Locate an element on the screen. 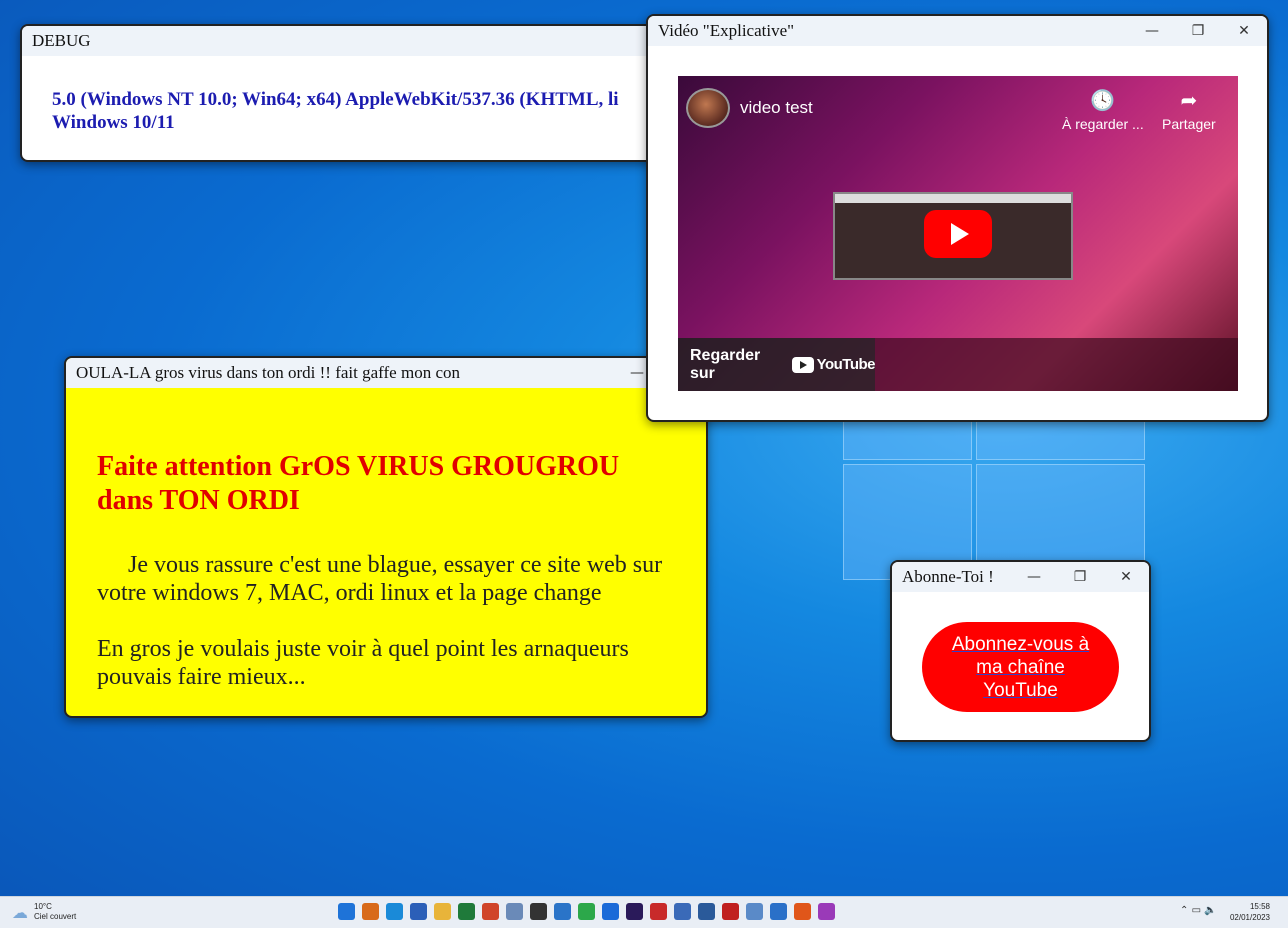 This screenshot has height=928, width=1288. network-icon: ▭ is located at coordinates (1196, 910).